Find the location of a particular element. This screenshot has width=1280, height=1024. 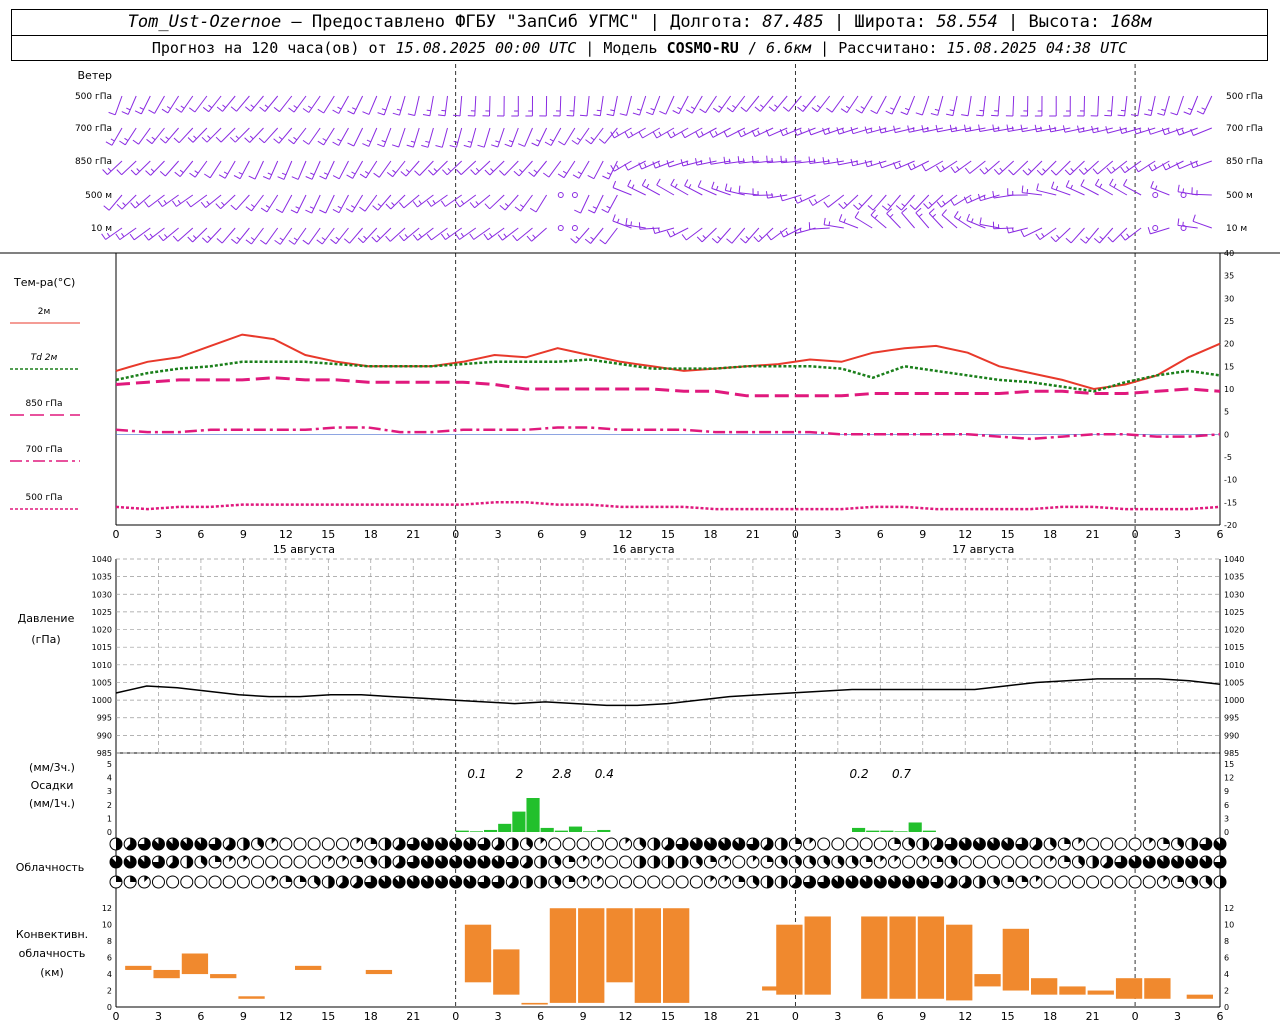

temp-ytick-4: 20 is located at coordinates (1229, 344).